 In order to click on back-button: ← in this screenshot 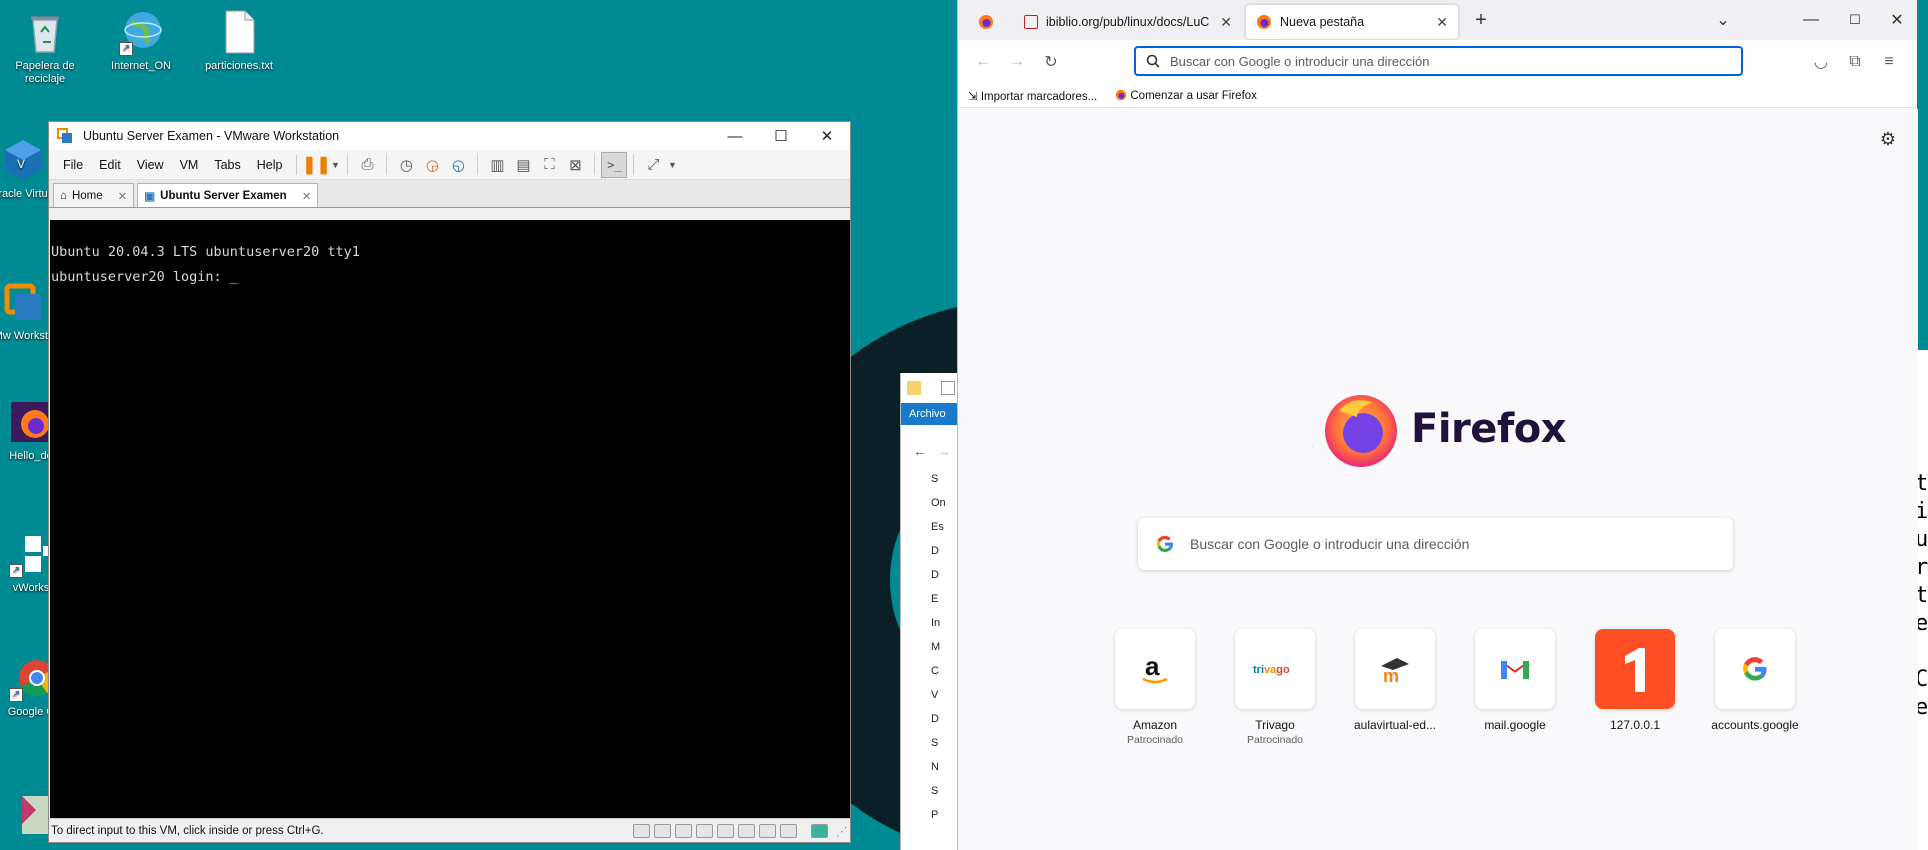, I will do `click(983, 62)`.